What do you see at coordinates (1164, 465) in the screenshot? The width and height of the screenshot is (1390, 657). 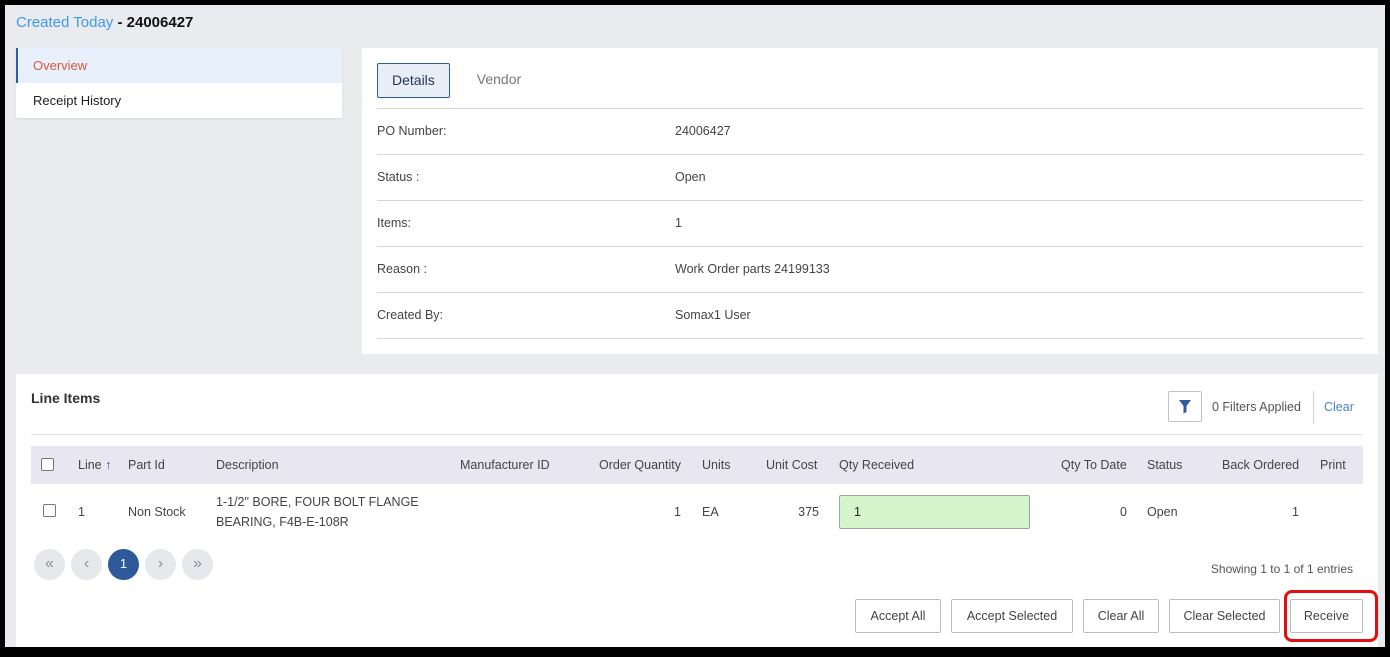 I see `col-status: Status` at bounding box center [1164, 465].